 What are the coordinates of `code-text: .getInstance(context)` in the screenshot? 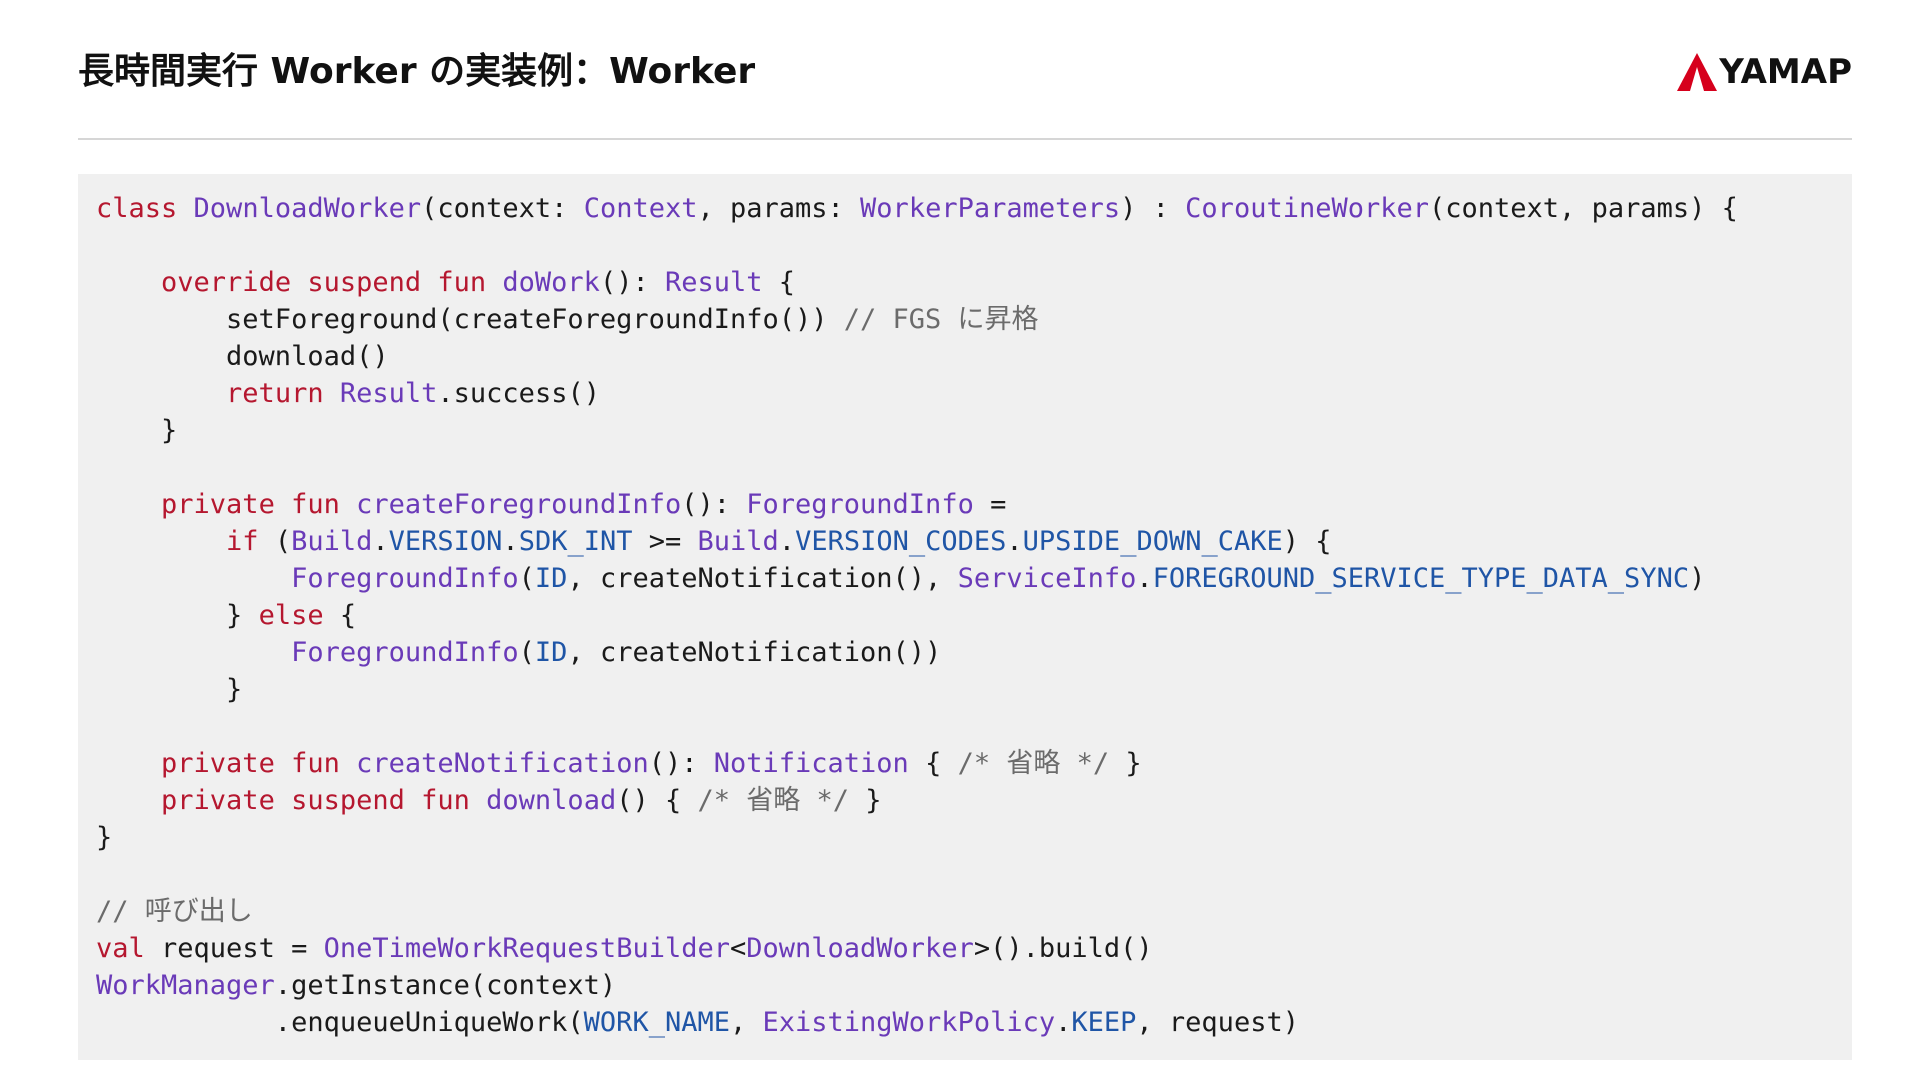 It's located at (445, 985).